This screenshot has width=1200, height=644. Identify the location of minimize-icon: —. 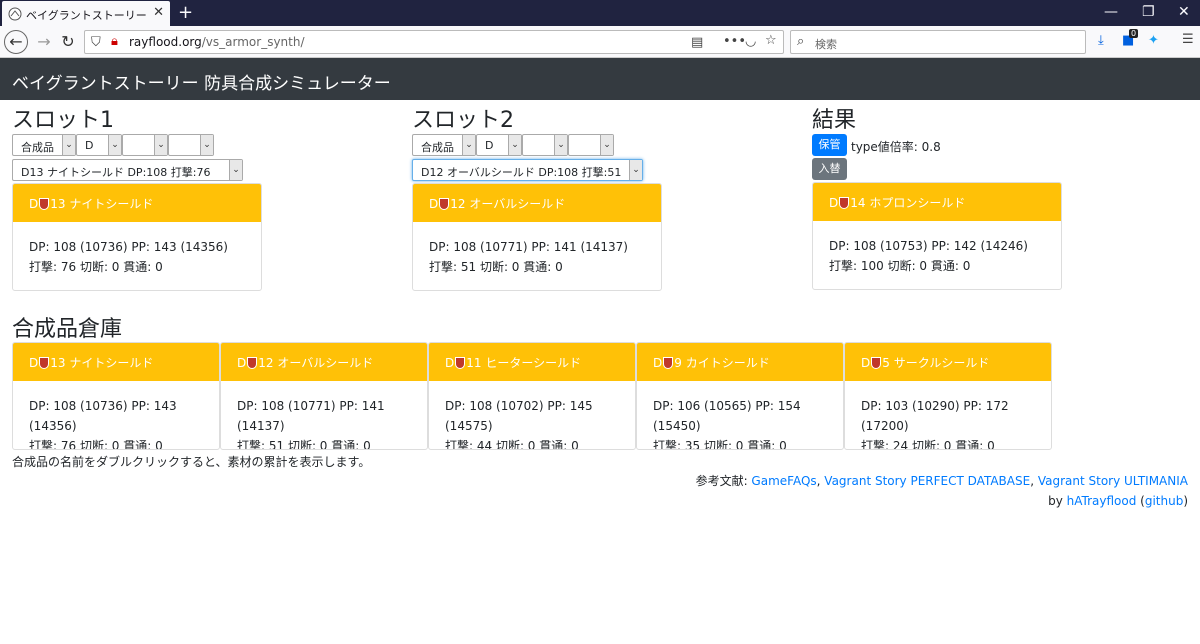
(1111, 12).